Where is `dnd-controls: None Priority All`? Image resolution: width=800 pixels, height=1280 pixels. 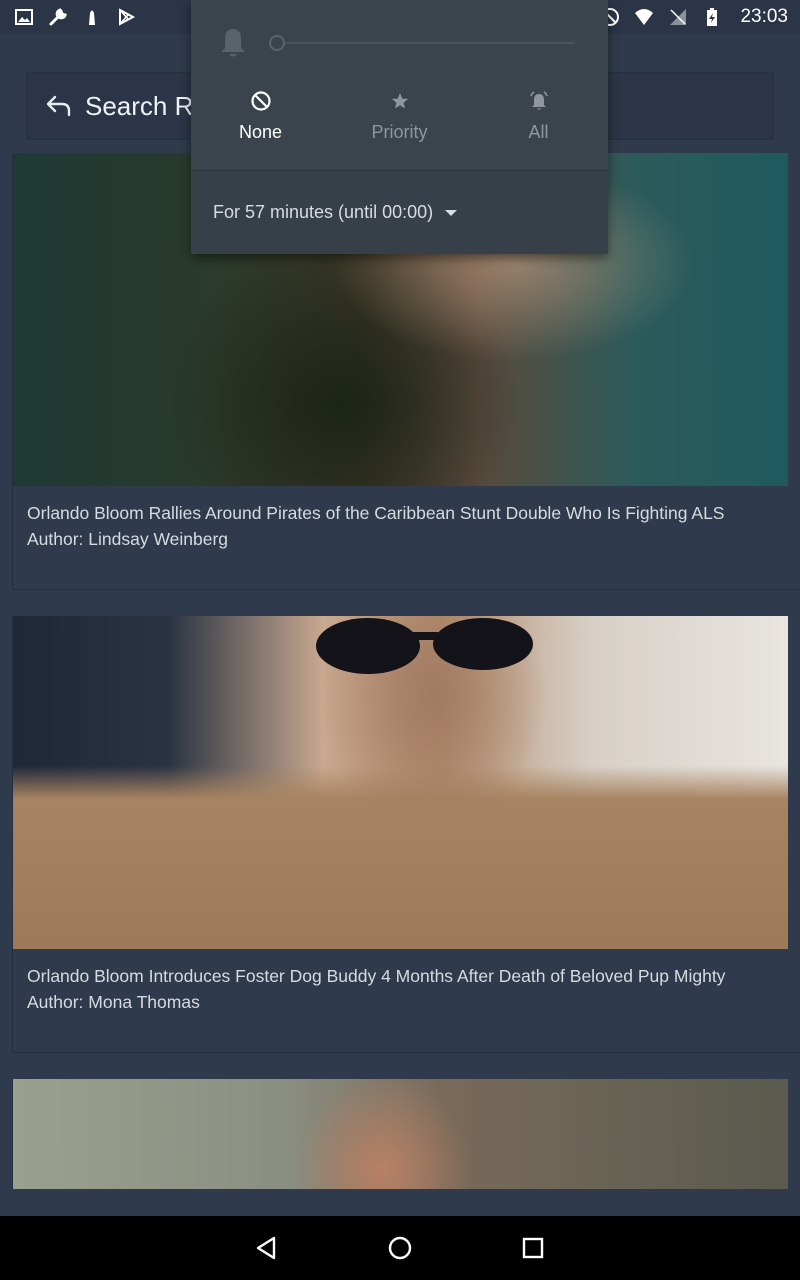 dnd-controls: None Priority All is located at coordinates (399, 85).